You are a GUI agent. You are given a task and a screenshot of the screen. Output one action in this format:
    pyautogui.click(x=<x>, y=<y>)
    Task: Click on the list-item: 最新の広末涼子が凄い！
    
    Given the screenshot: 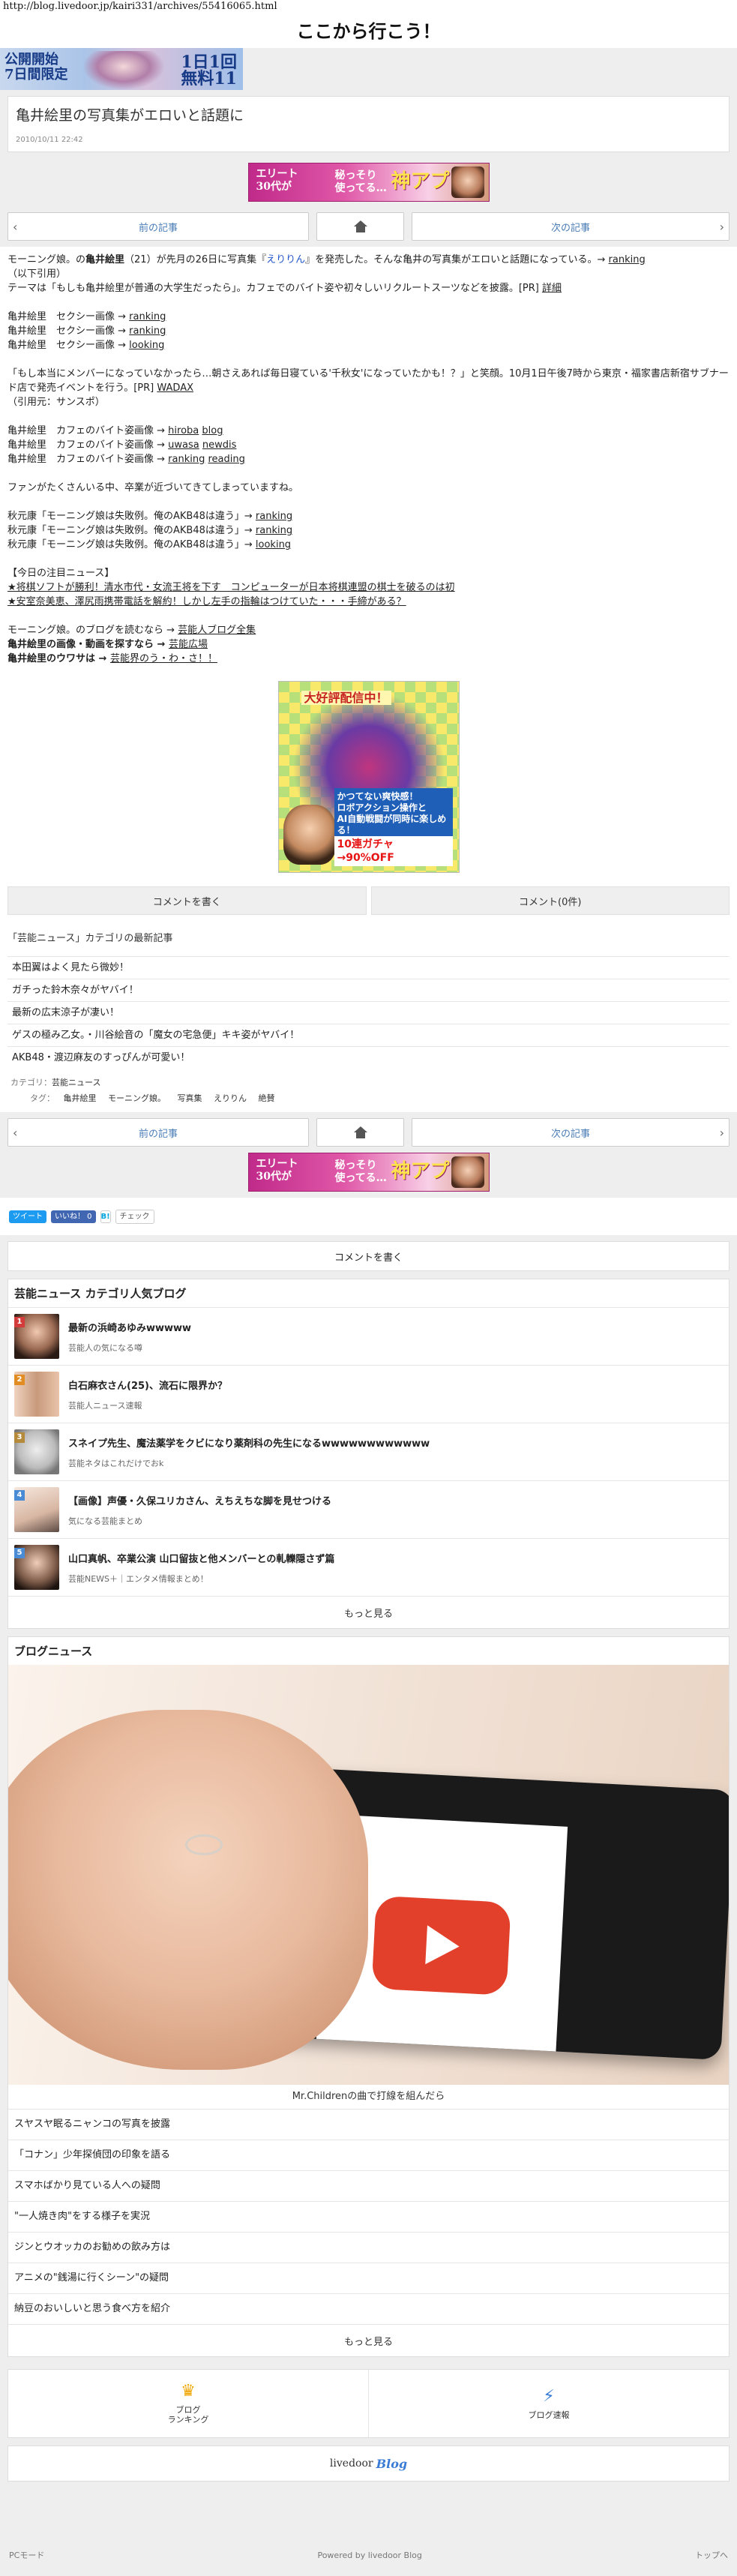 What is the action you would take?
    pyautogui.click(x=368, y=1013)
    